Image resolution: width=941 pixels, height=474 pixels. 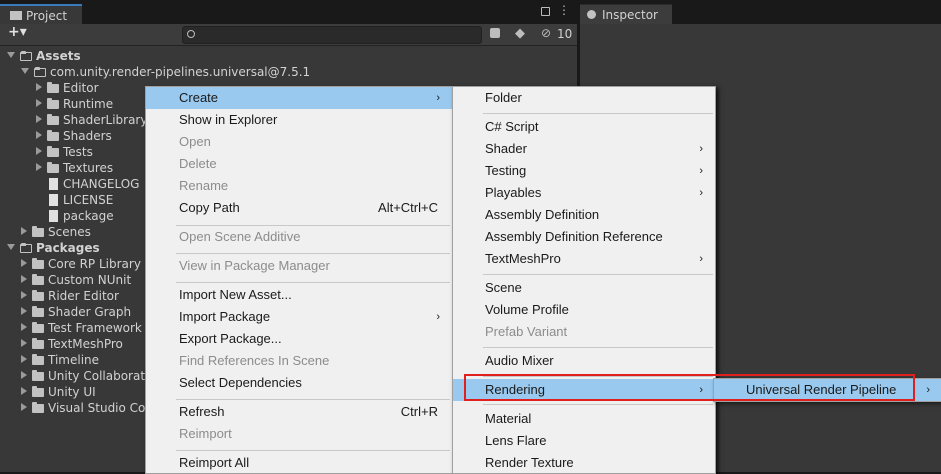 I want to click on search-input, so click(x=332, y=35).